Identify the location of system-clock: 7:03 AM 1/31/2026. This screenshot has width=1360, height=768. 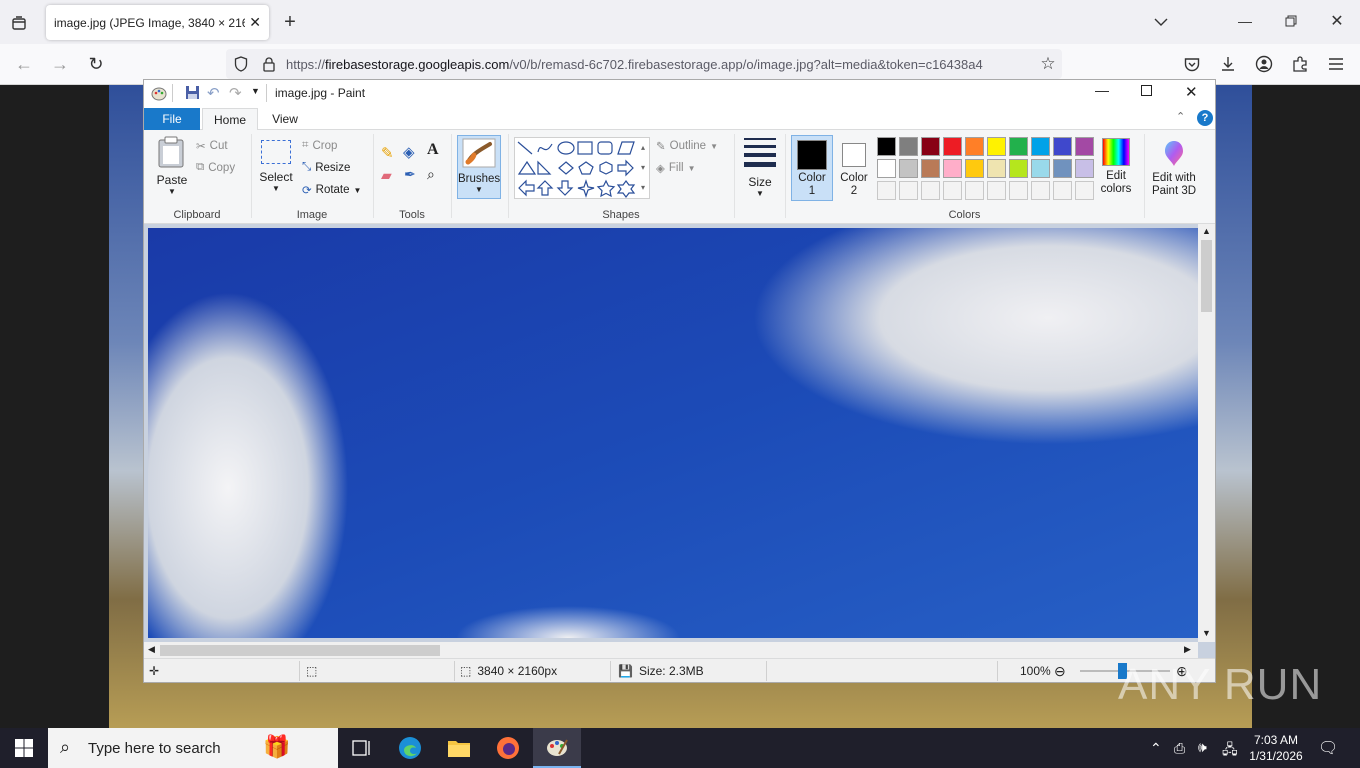
(1276, 748).